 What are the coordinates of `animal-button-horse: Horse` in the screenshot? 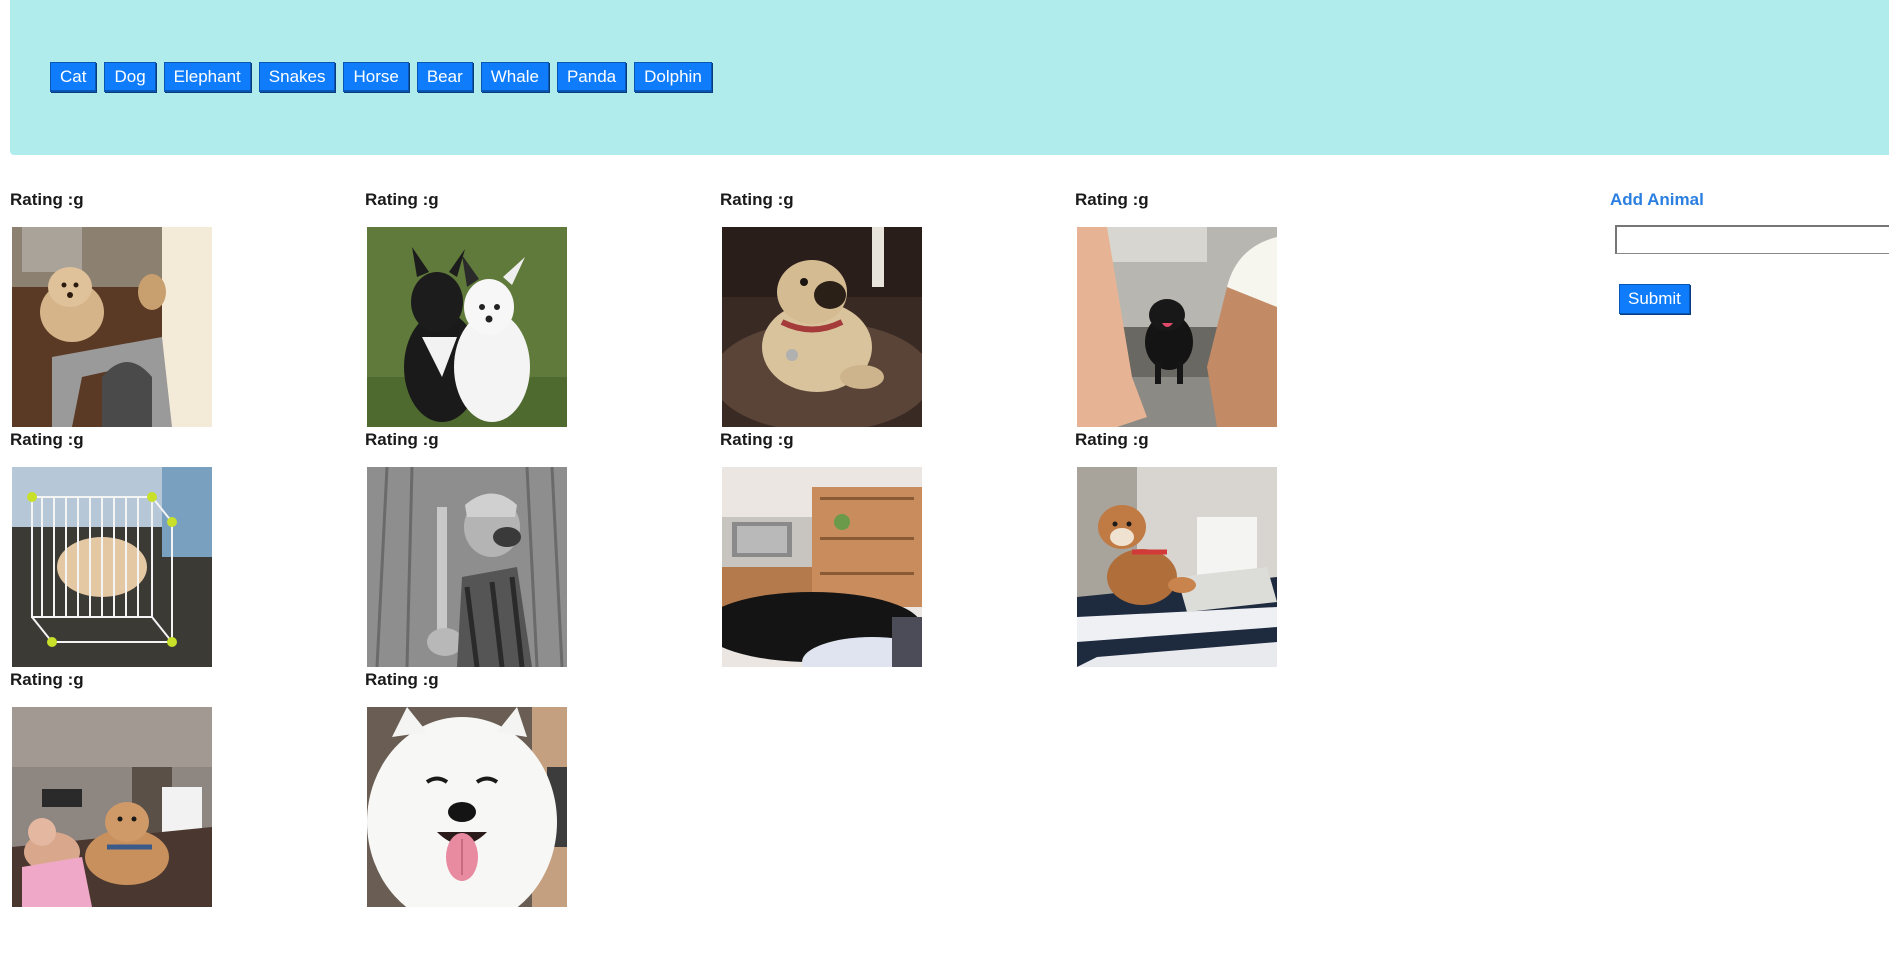 It's located at (376, 77).